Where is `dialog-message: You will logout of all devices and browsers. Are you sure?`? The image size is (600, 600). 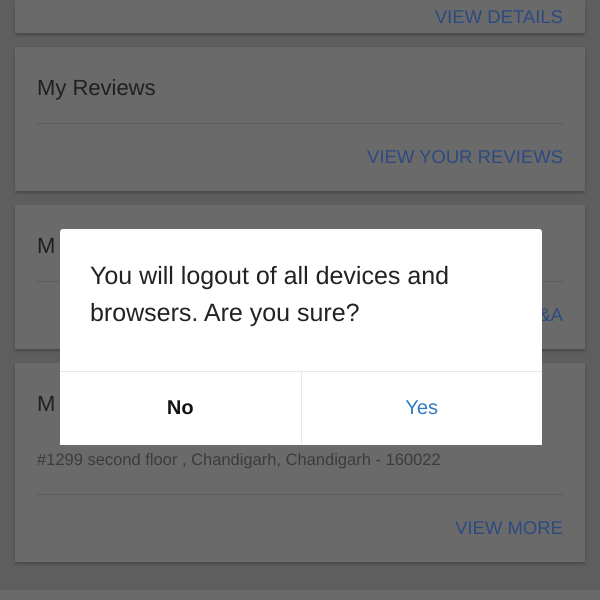 dialog-message: You will logout of all devices and browsers. Are you sure? is located at coordinates (269, 295).